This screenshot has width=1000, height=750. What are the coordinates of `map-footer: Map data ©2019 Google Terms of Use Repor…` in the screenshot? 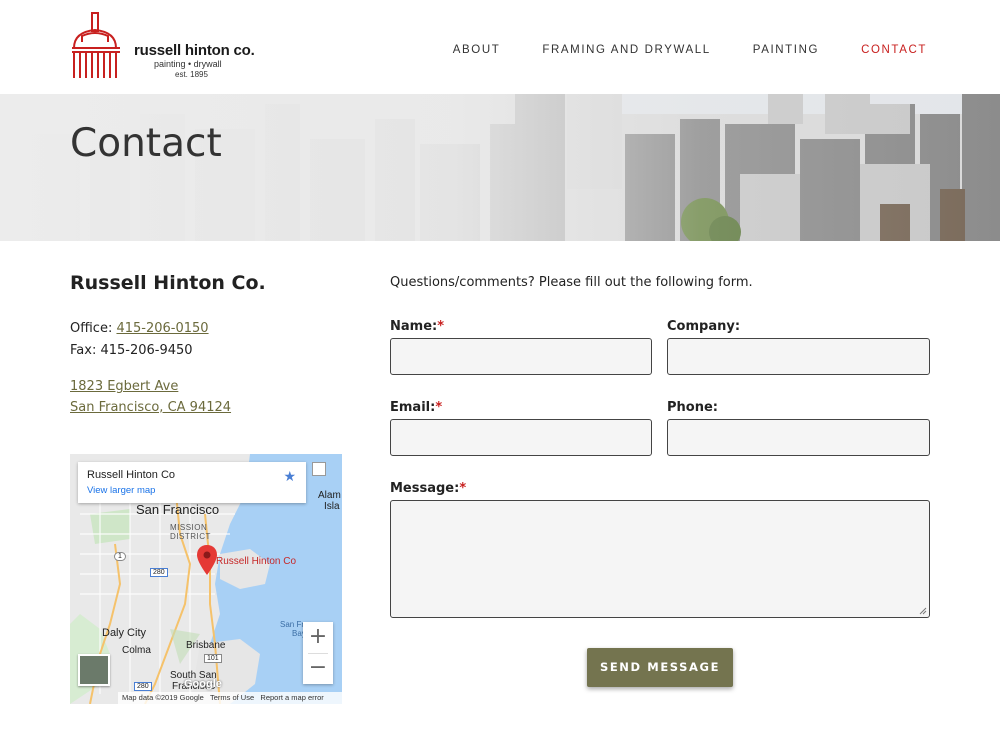 It's located at (230, 698).